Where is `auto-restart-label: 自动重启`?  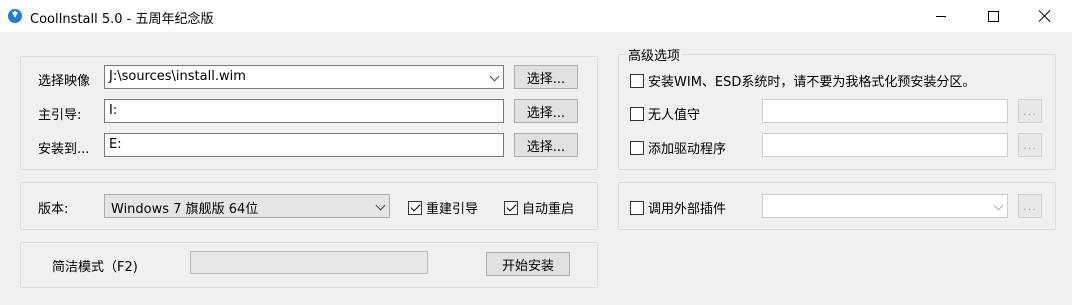
auto-restart-label: 自动重启 is located at coordinates (548, 209).